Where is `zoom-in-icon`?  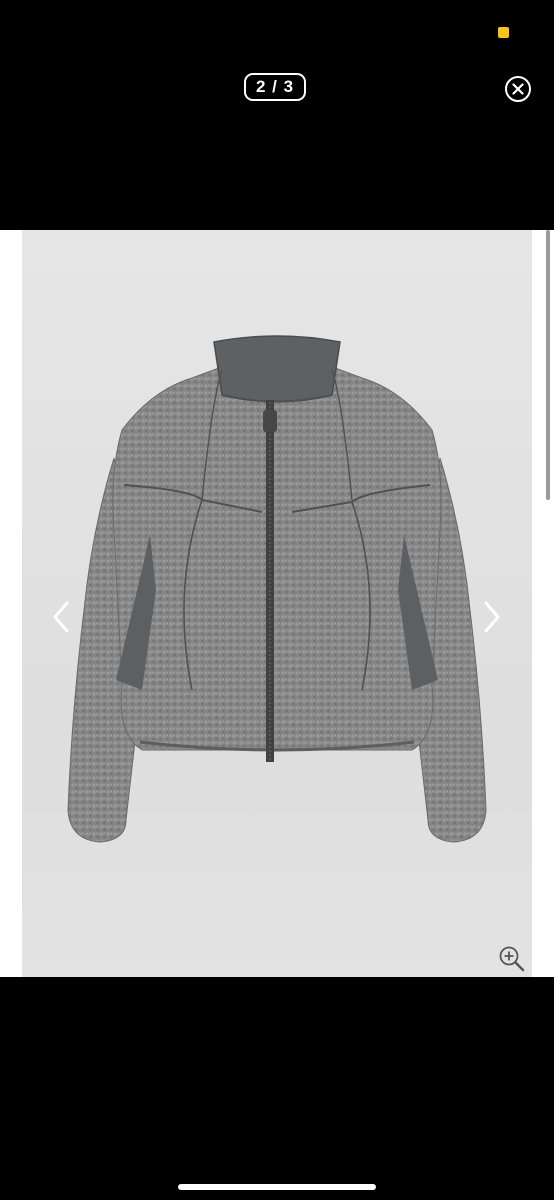
zoom-in-icon is located at coordinates (512, 959).